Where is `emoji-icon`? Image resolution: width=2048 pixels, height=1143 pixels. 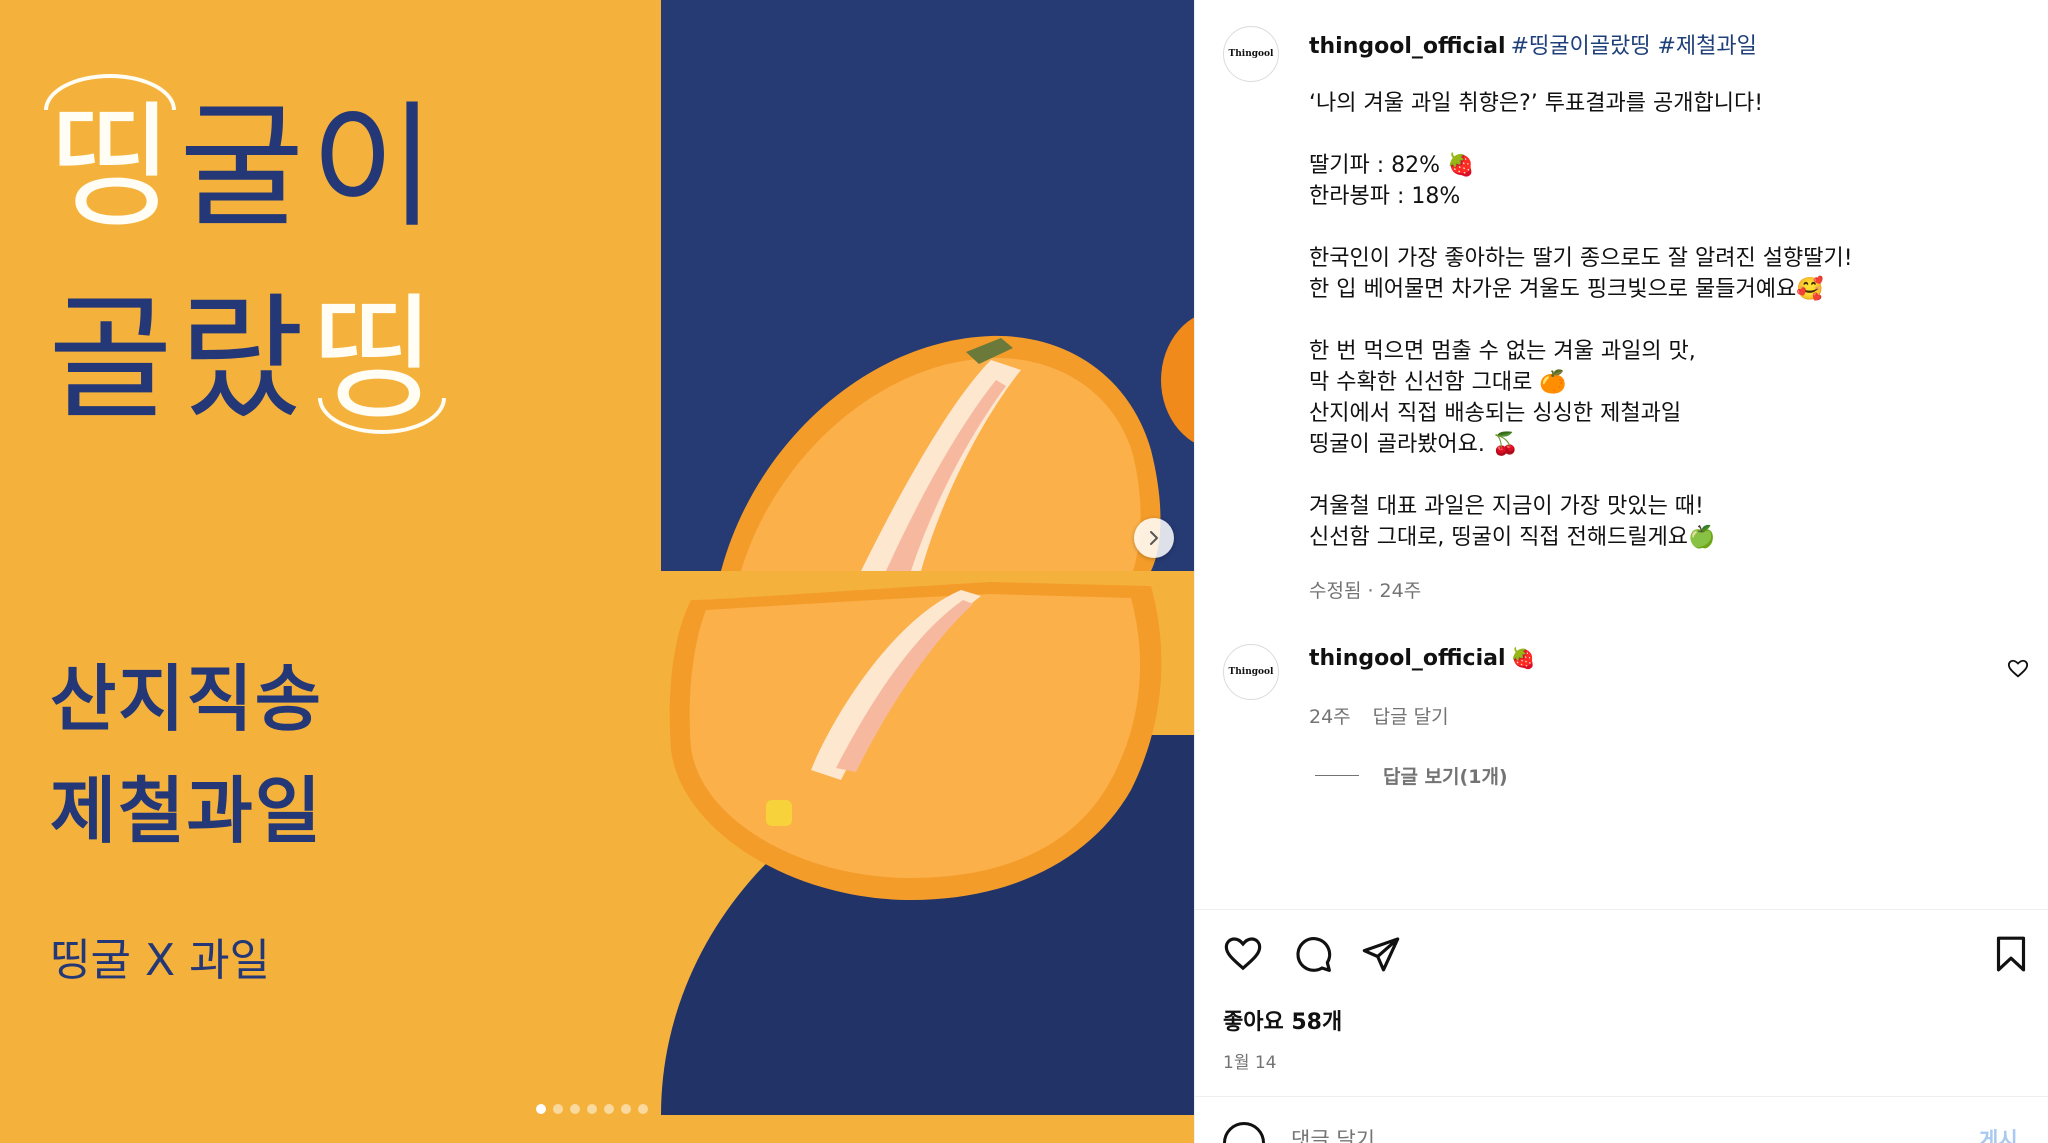
emoji-icon is located at coordinates (1244, 1132).